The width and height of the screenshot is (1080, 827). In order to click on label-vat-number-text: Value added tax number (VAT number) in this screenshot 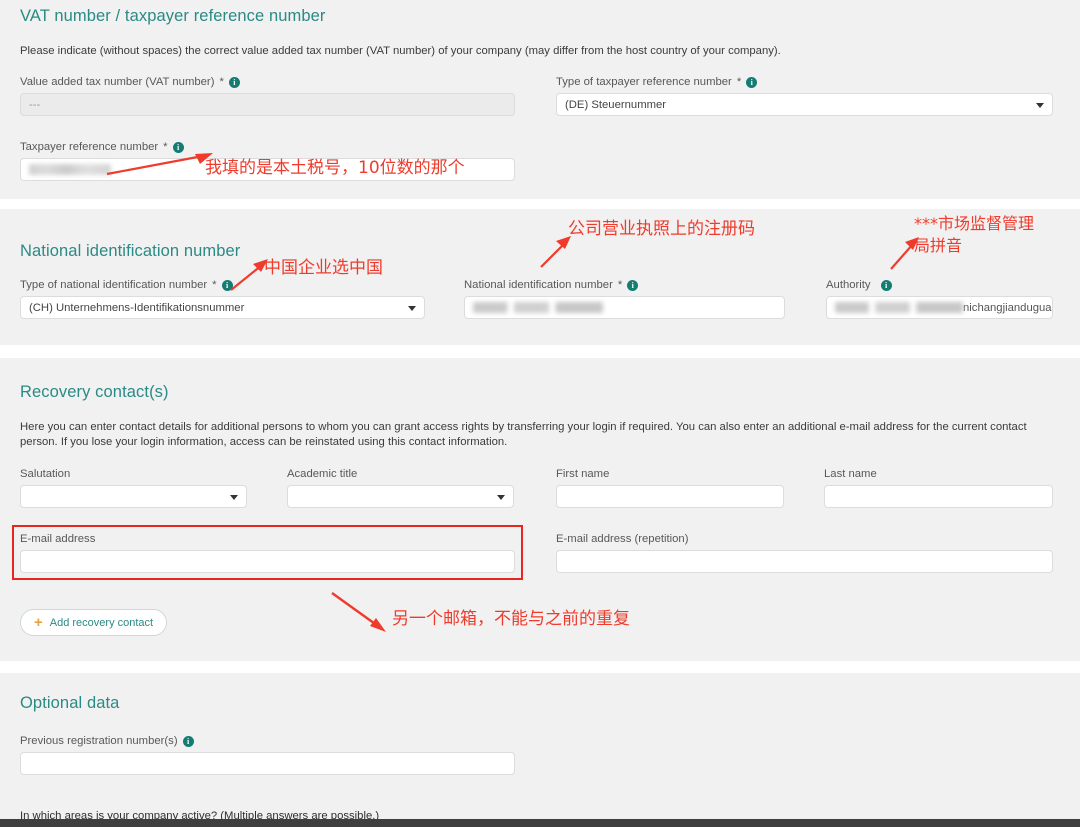, I will do `click(117, 82)`.